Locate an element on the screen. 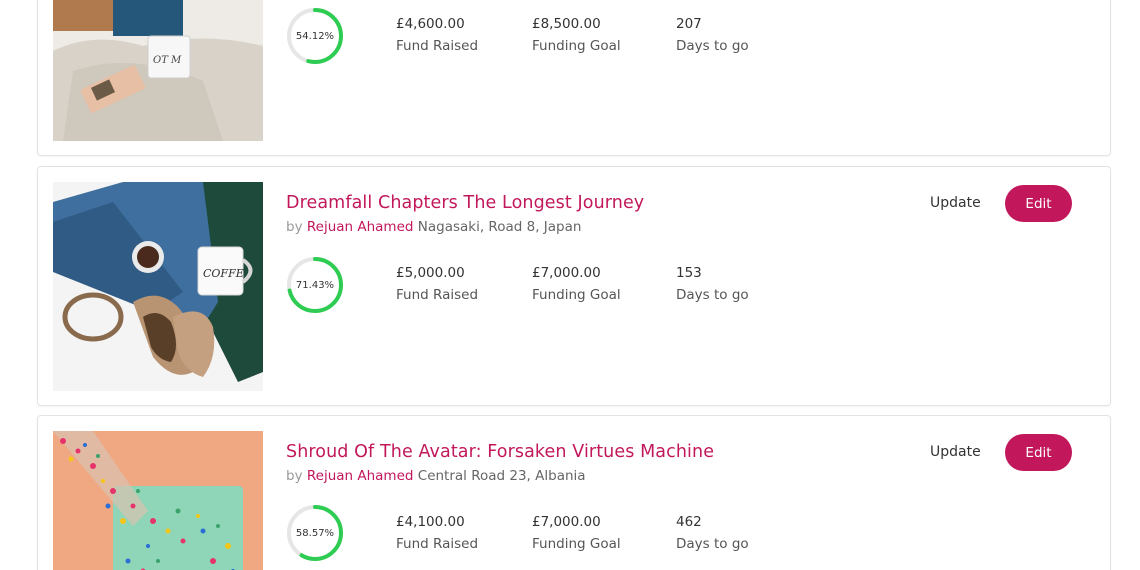 The width and height of the screenshot is (1140, 570). progress-ring: 71.43% is located at coordinates (315, 285).